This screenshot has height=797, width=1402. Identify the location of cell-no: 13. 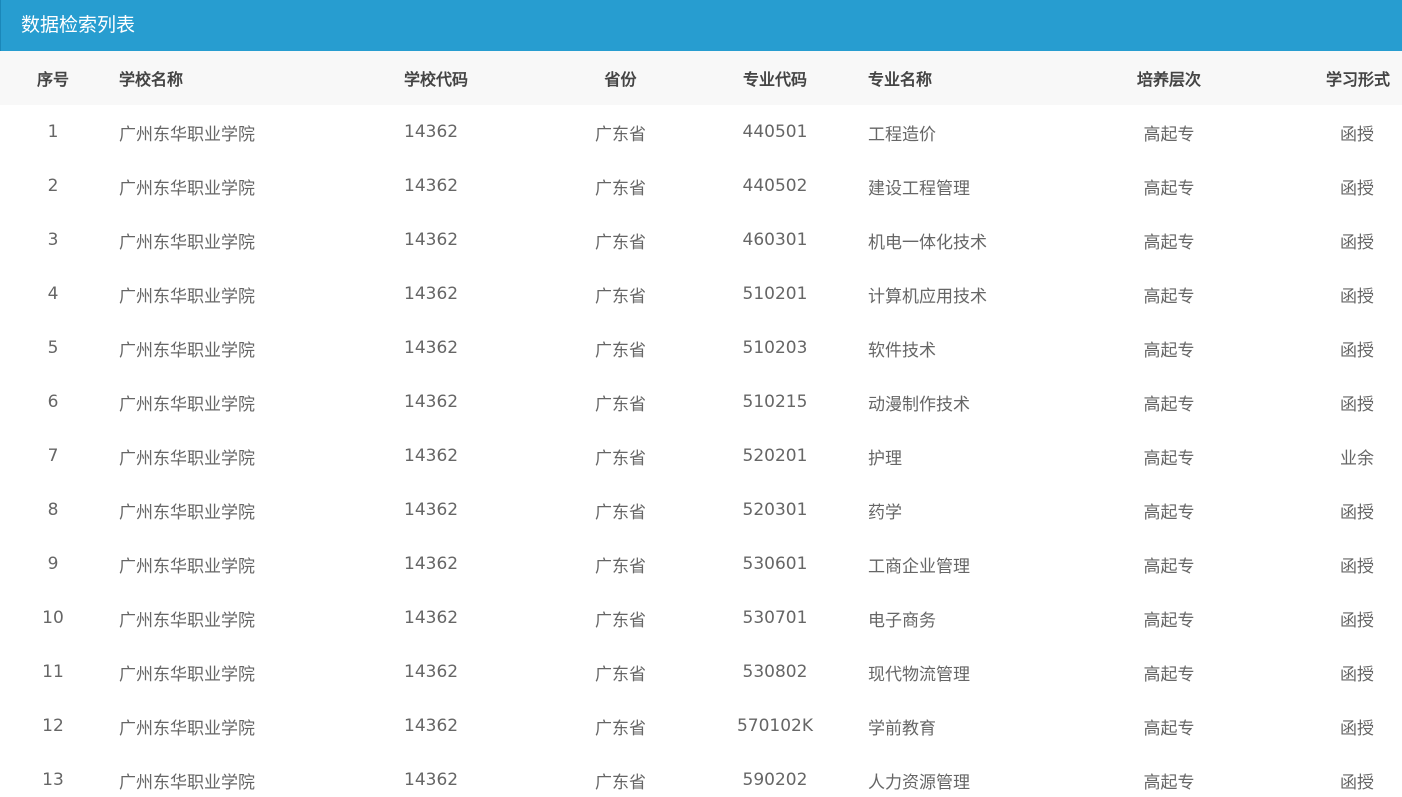
(53, 780).